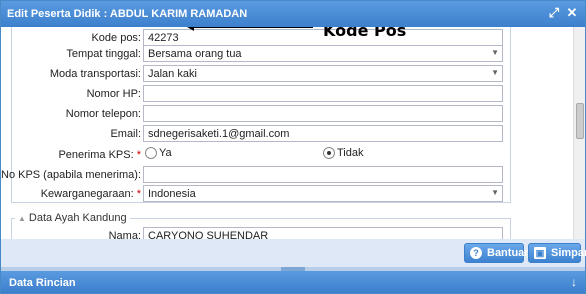  What do you see at coordinates (568, 253) in the screenshot?
I see `simpan-label: Simpan` at bounding box center [568, 253].